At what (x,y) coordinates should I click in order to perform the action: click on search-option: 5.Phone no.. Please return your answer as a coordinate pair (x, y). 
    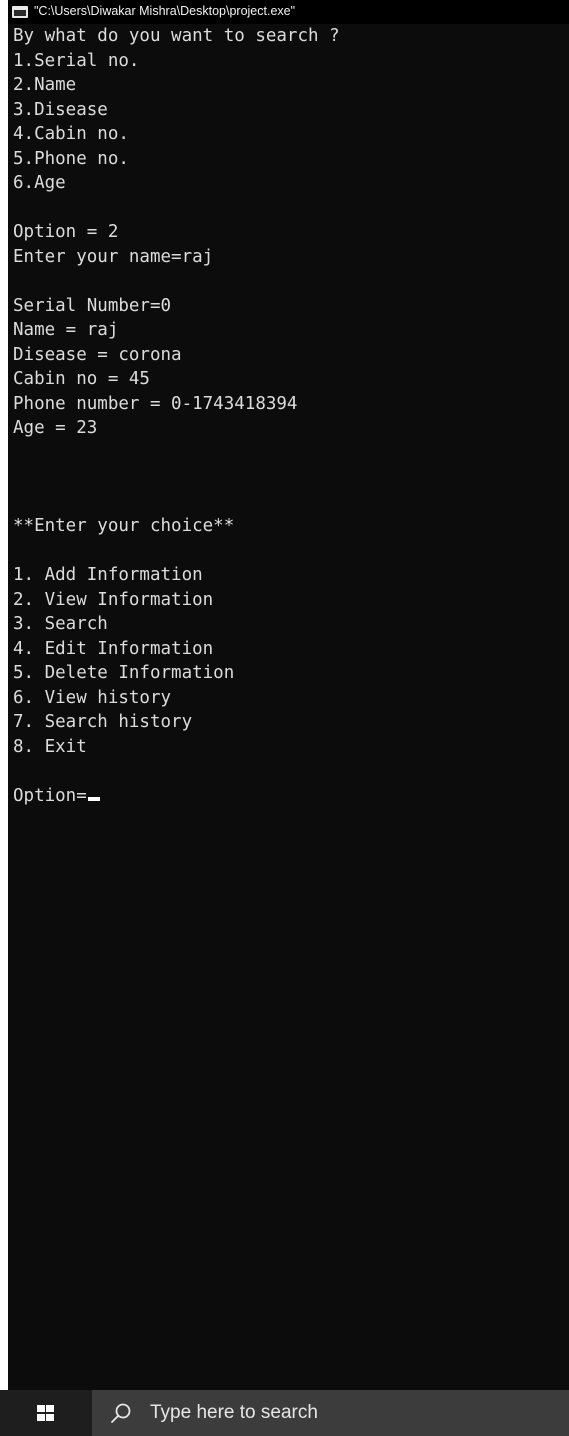
    Looking at the image, I should click on (71, 158).